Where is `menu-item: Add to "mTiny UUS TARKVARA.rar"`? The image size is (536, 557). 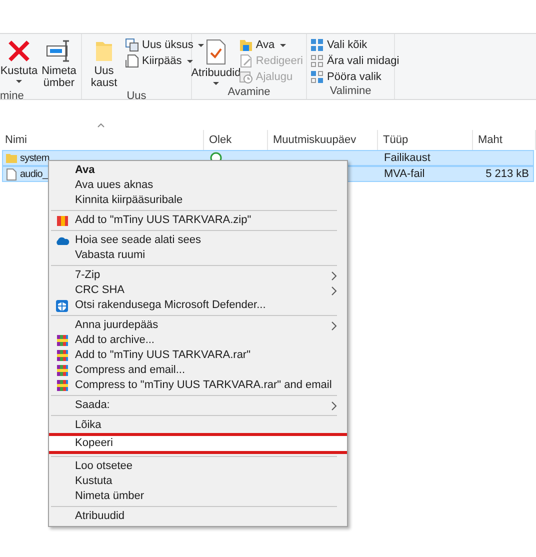 menu-item: Add to "mTiny UUS TARKVARA.rar" is located at coordinates (198, 355).